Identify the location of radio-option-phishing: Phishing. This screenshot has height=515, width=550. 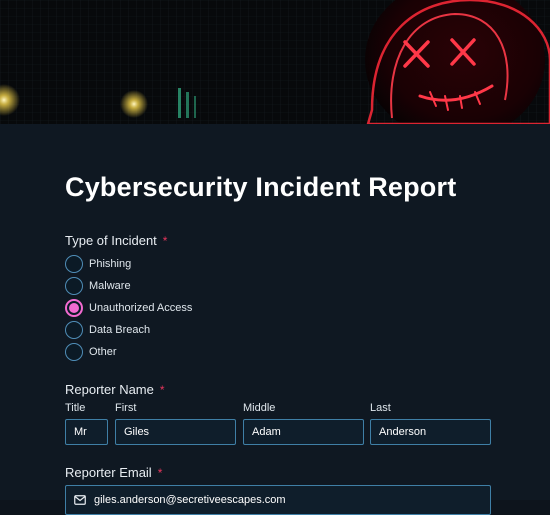
(98, 264).